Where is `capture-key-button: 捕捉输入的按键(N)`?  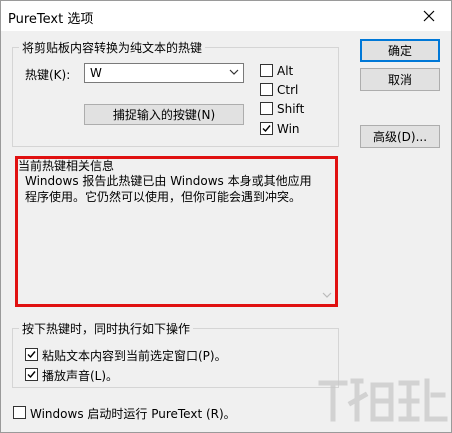 capture-key-button: 捕捉输入的按键(N) is located at coordinates (164, 114).